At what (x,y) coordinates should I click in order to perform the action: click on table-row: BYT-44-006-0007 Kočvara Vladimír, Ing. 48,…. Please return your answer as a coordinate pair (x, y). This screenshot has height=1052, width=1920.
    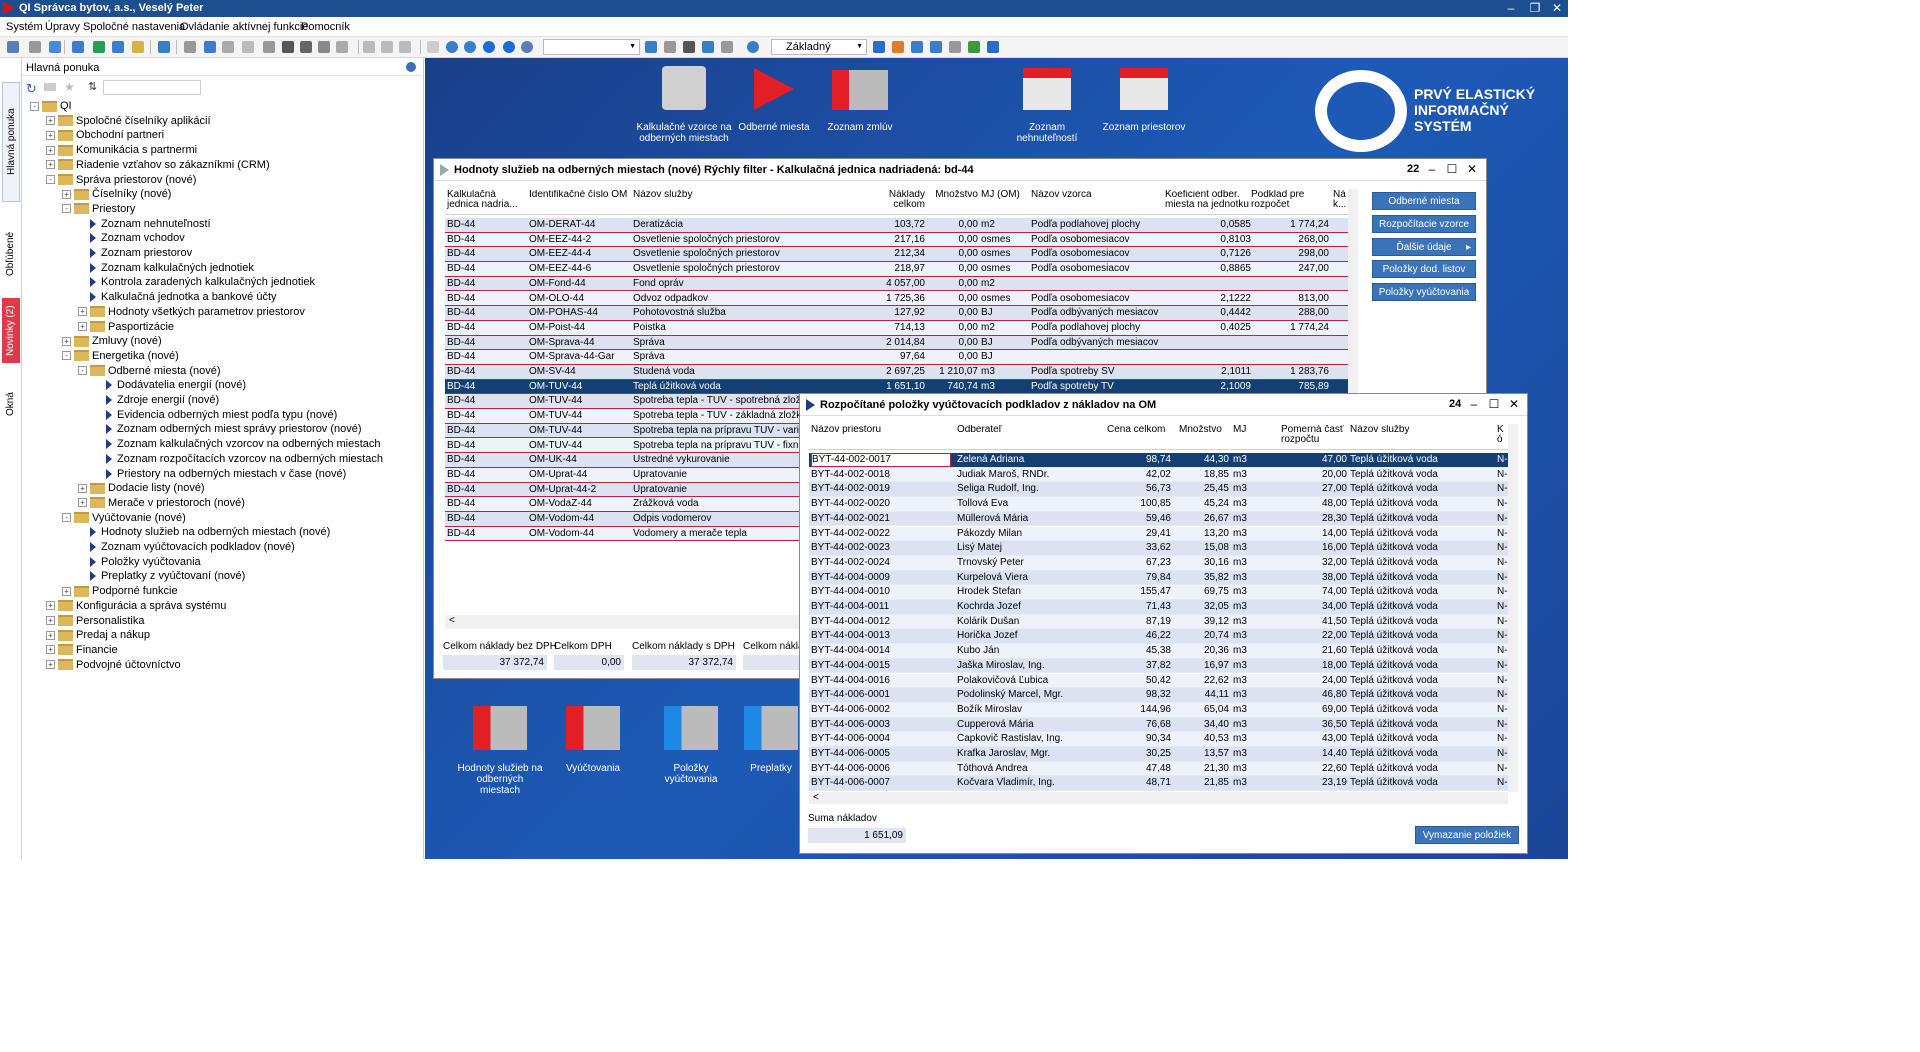
    Looking at the image, I should click on (1158, 784).